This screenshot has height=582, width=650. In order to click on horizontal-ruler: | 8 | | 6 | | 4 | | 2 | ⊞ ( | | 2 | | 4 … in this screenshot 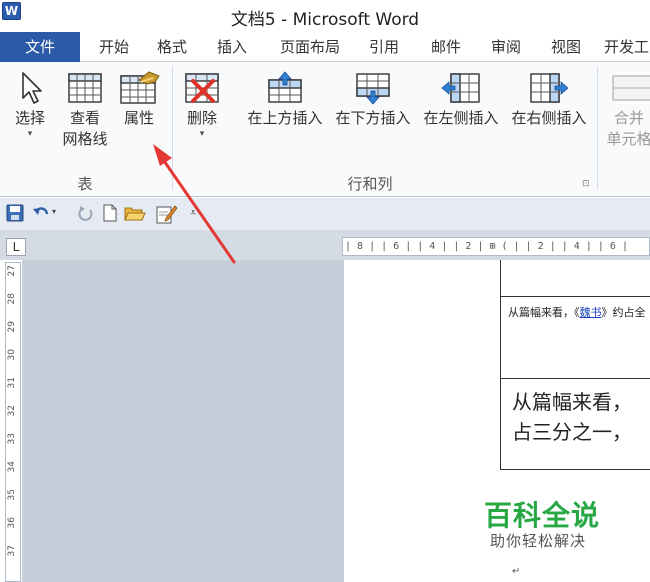, I will do `click(496, 246)`.